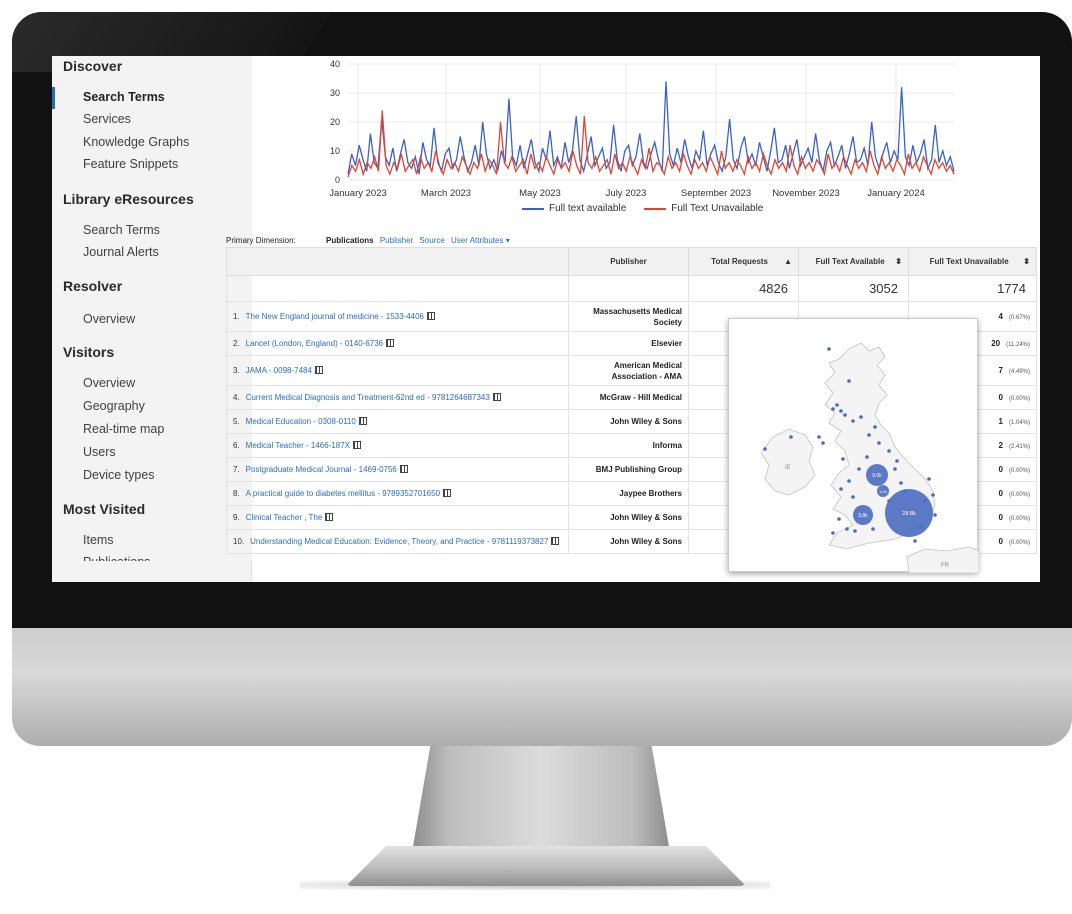 This screenshot has height=914, width=1072. Describe the element at coordinates (121, 252) in the screenshot. I see `sidebar-item-journal-alerts: Journal Alerts` at that location.